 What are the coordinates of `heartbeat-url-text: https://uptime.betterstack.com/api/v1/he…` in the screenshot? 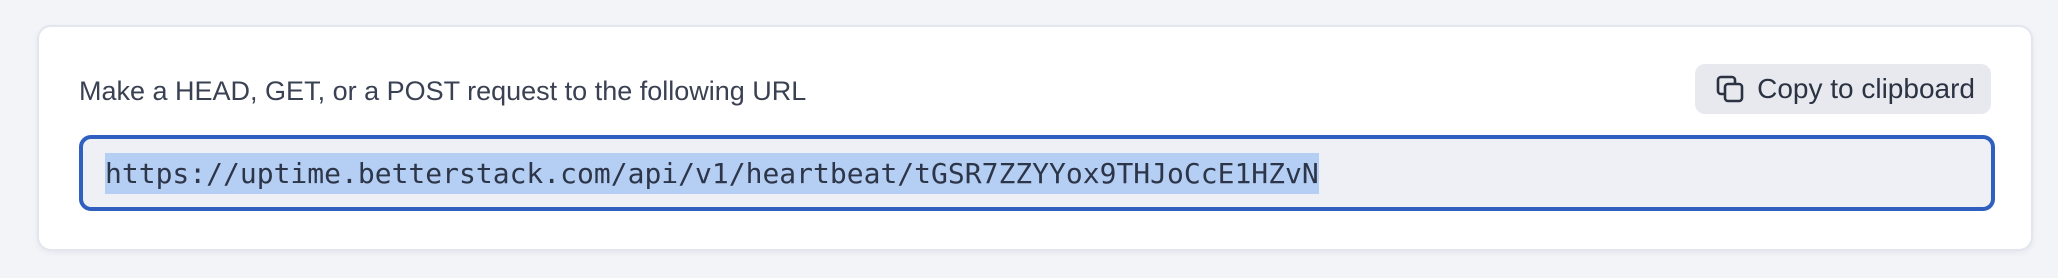 It's located at (712, 173).